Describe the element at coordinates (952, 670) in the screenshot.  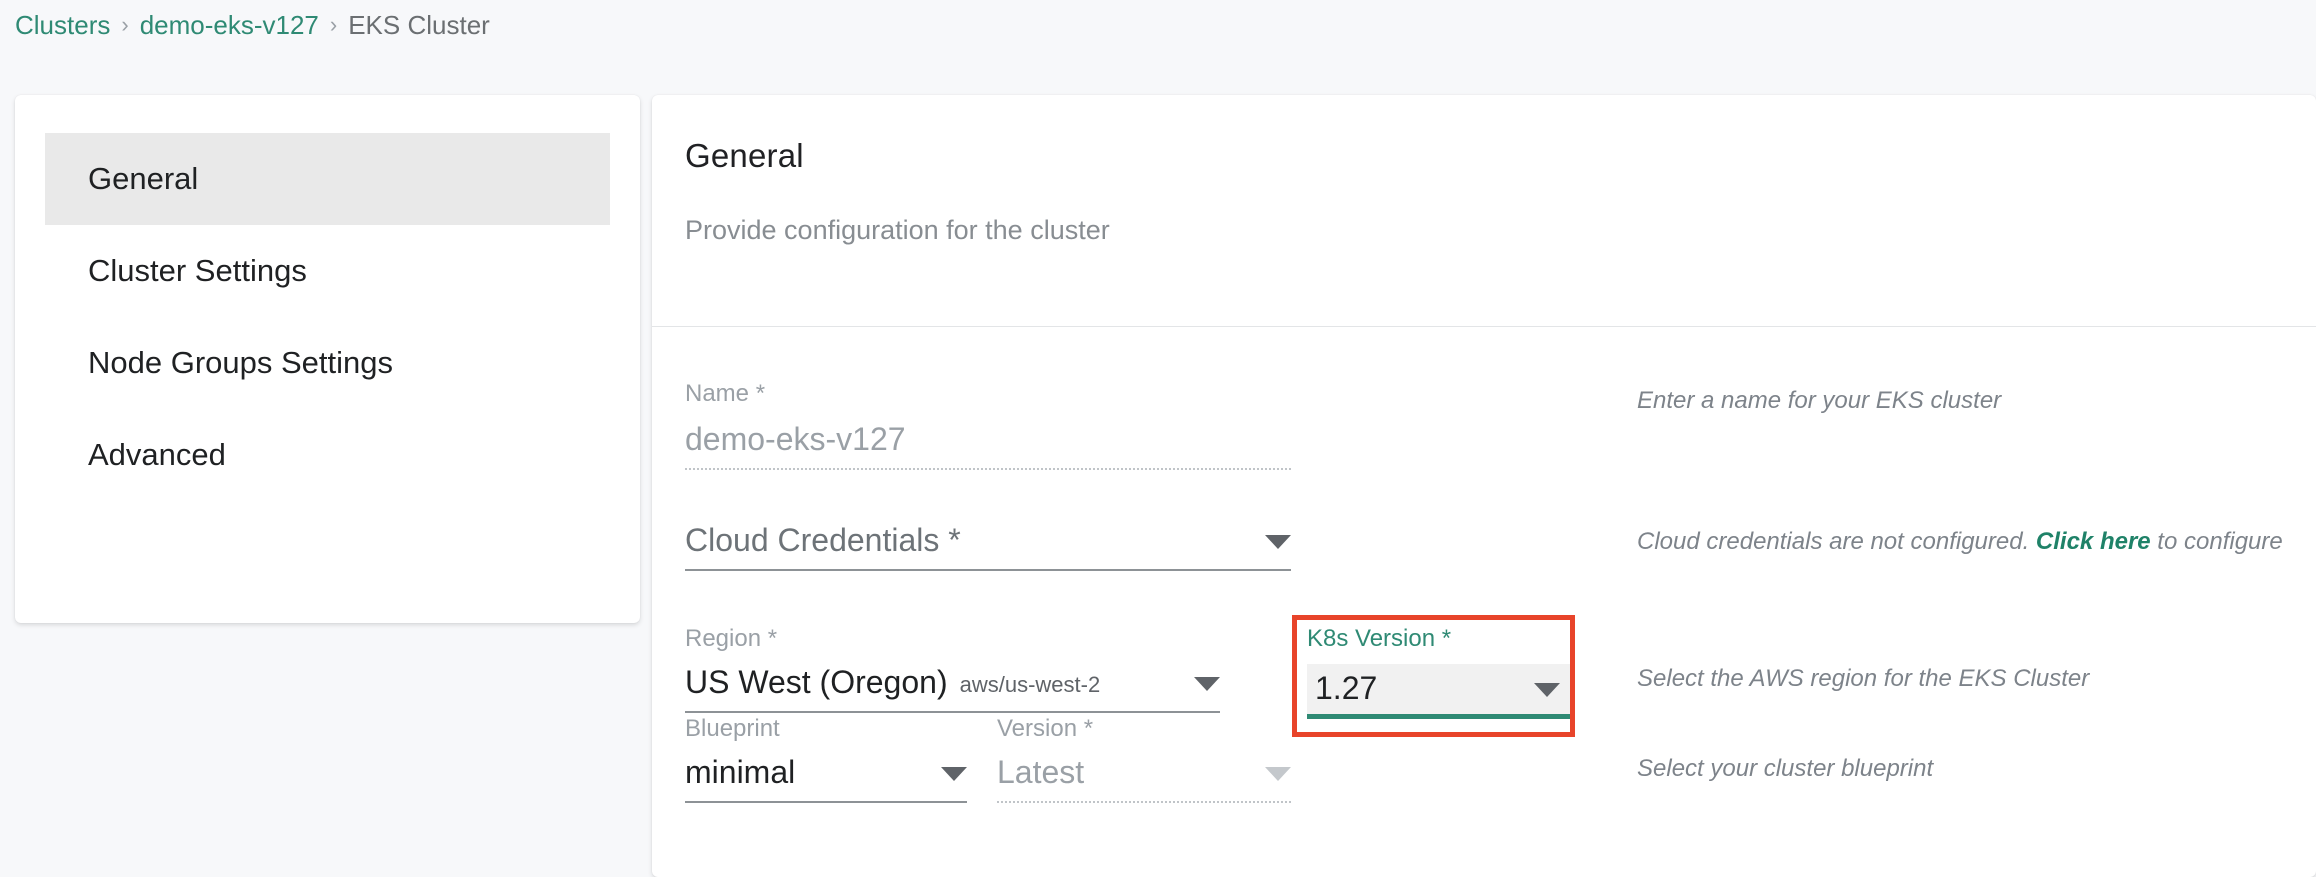
I see `region-field: Region * US West (Oregon) aws/us-west-2` at that location.